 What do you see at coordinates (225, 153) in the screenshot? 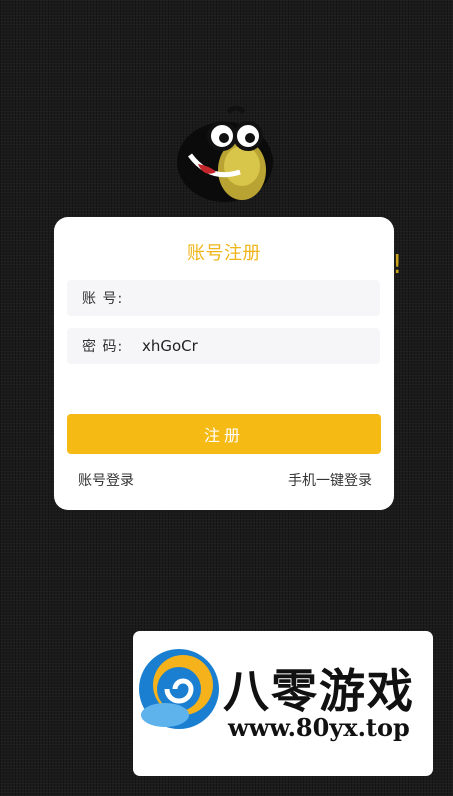
I see `mascot-logo-icon` at bounding box center [225, 153].